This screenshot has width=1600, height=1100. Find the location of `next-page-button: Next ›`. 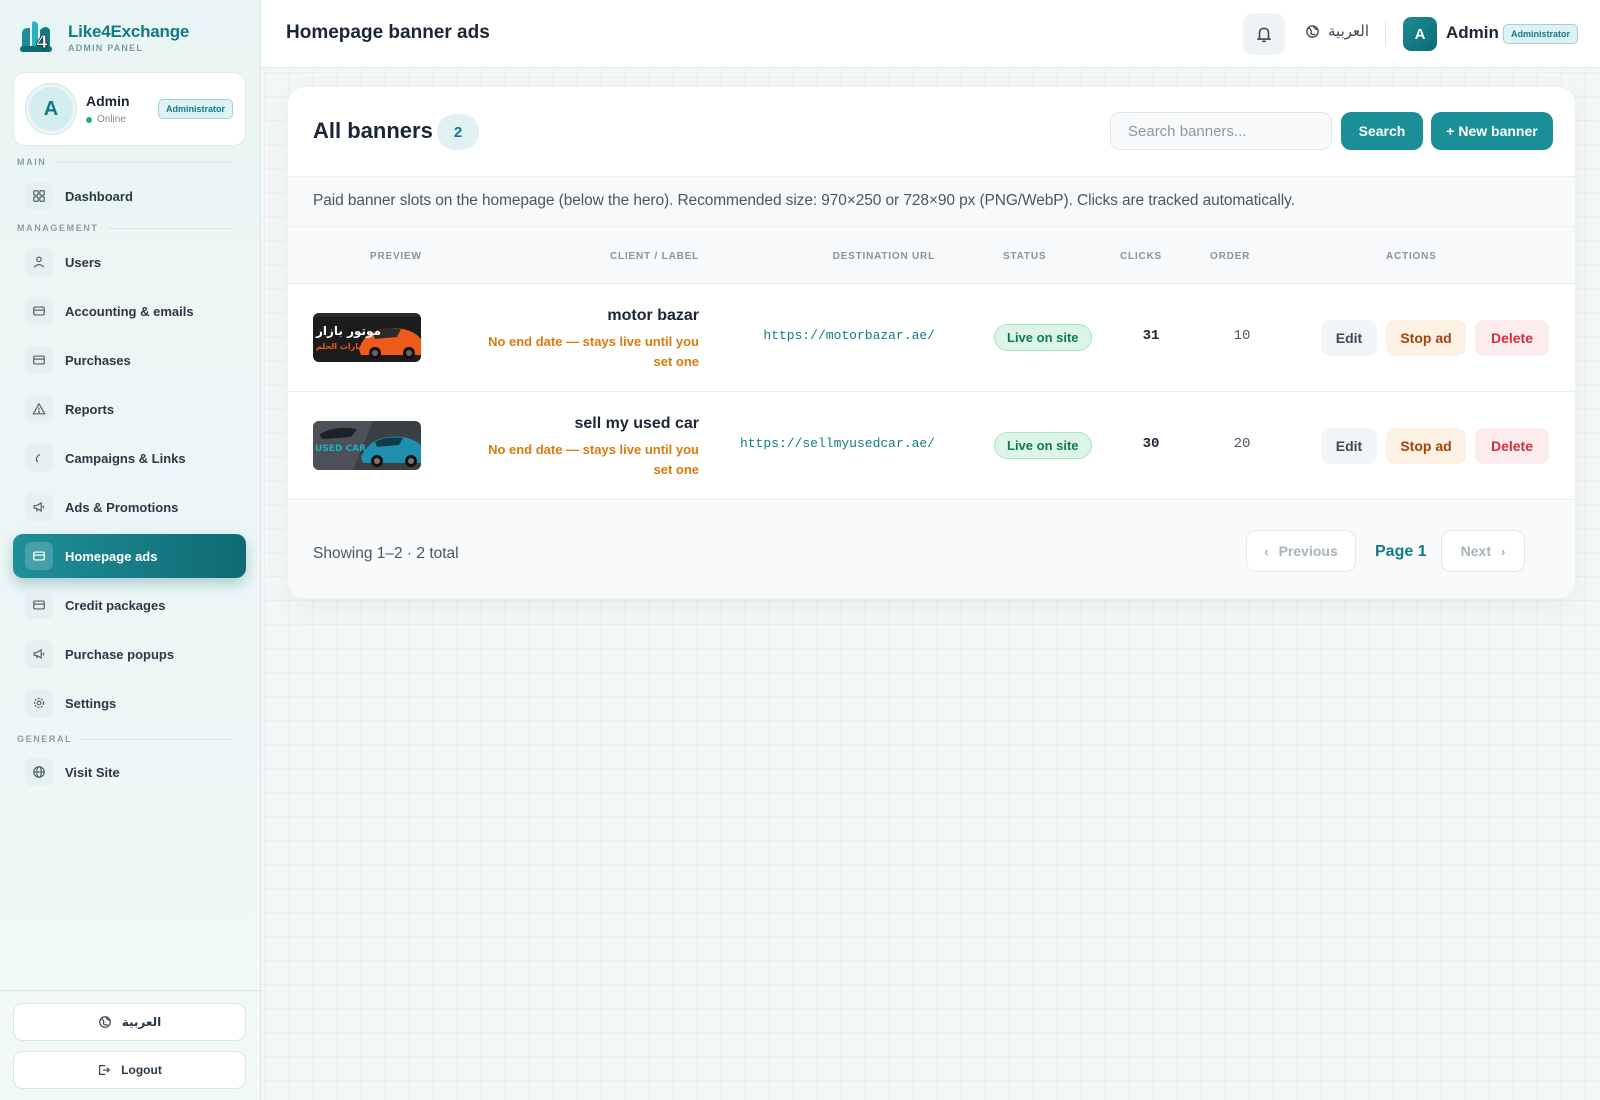

next-page-button: Next › is located at coordinates (1483, 551).